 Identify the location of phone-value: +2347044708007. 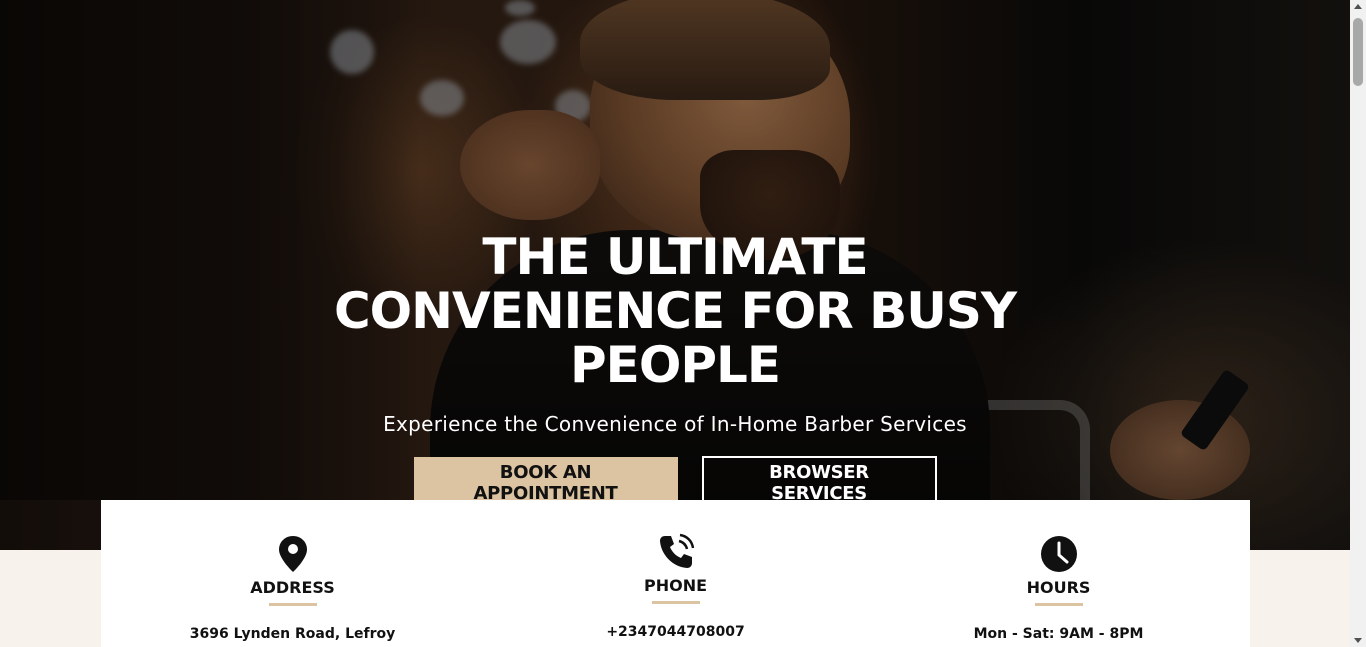
(675, 632).